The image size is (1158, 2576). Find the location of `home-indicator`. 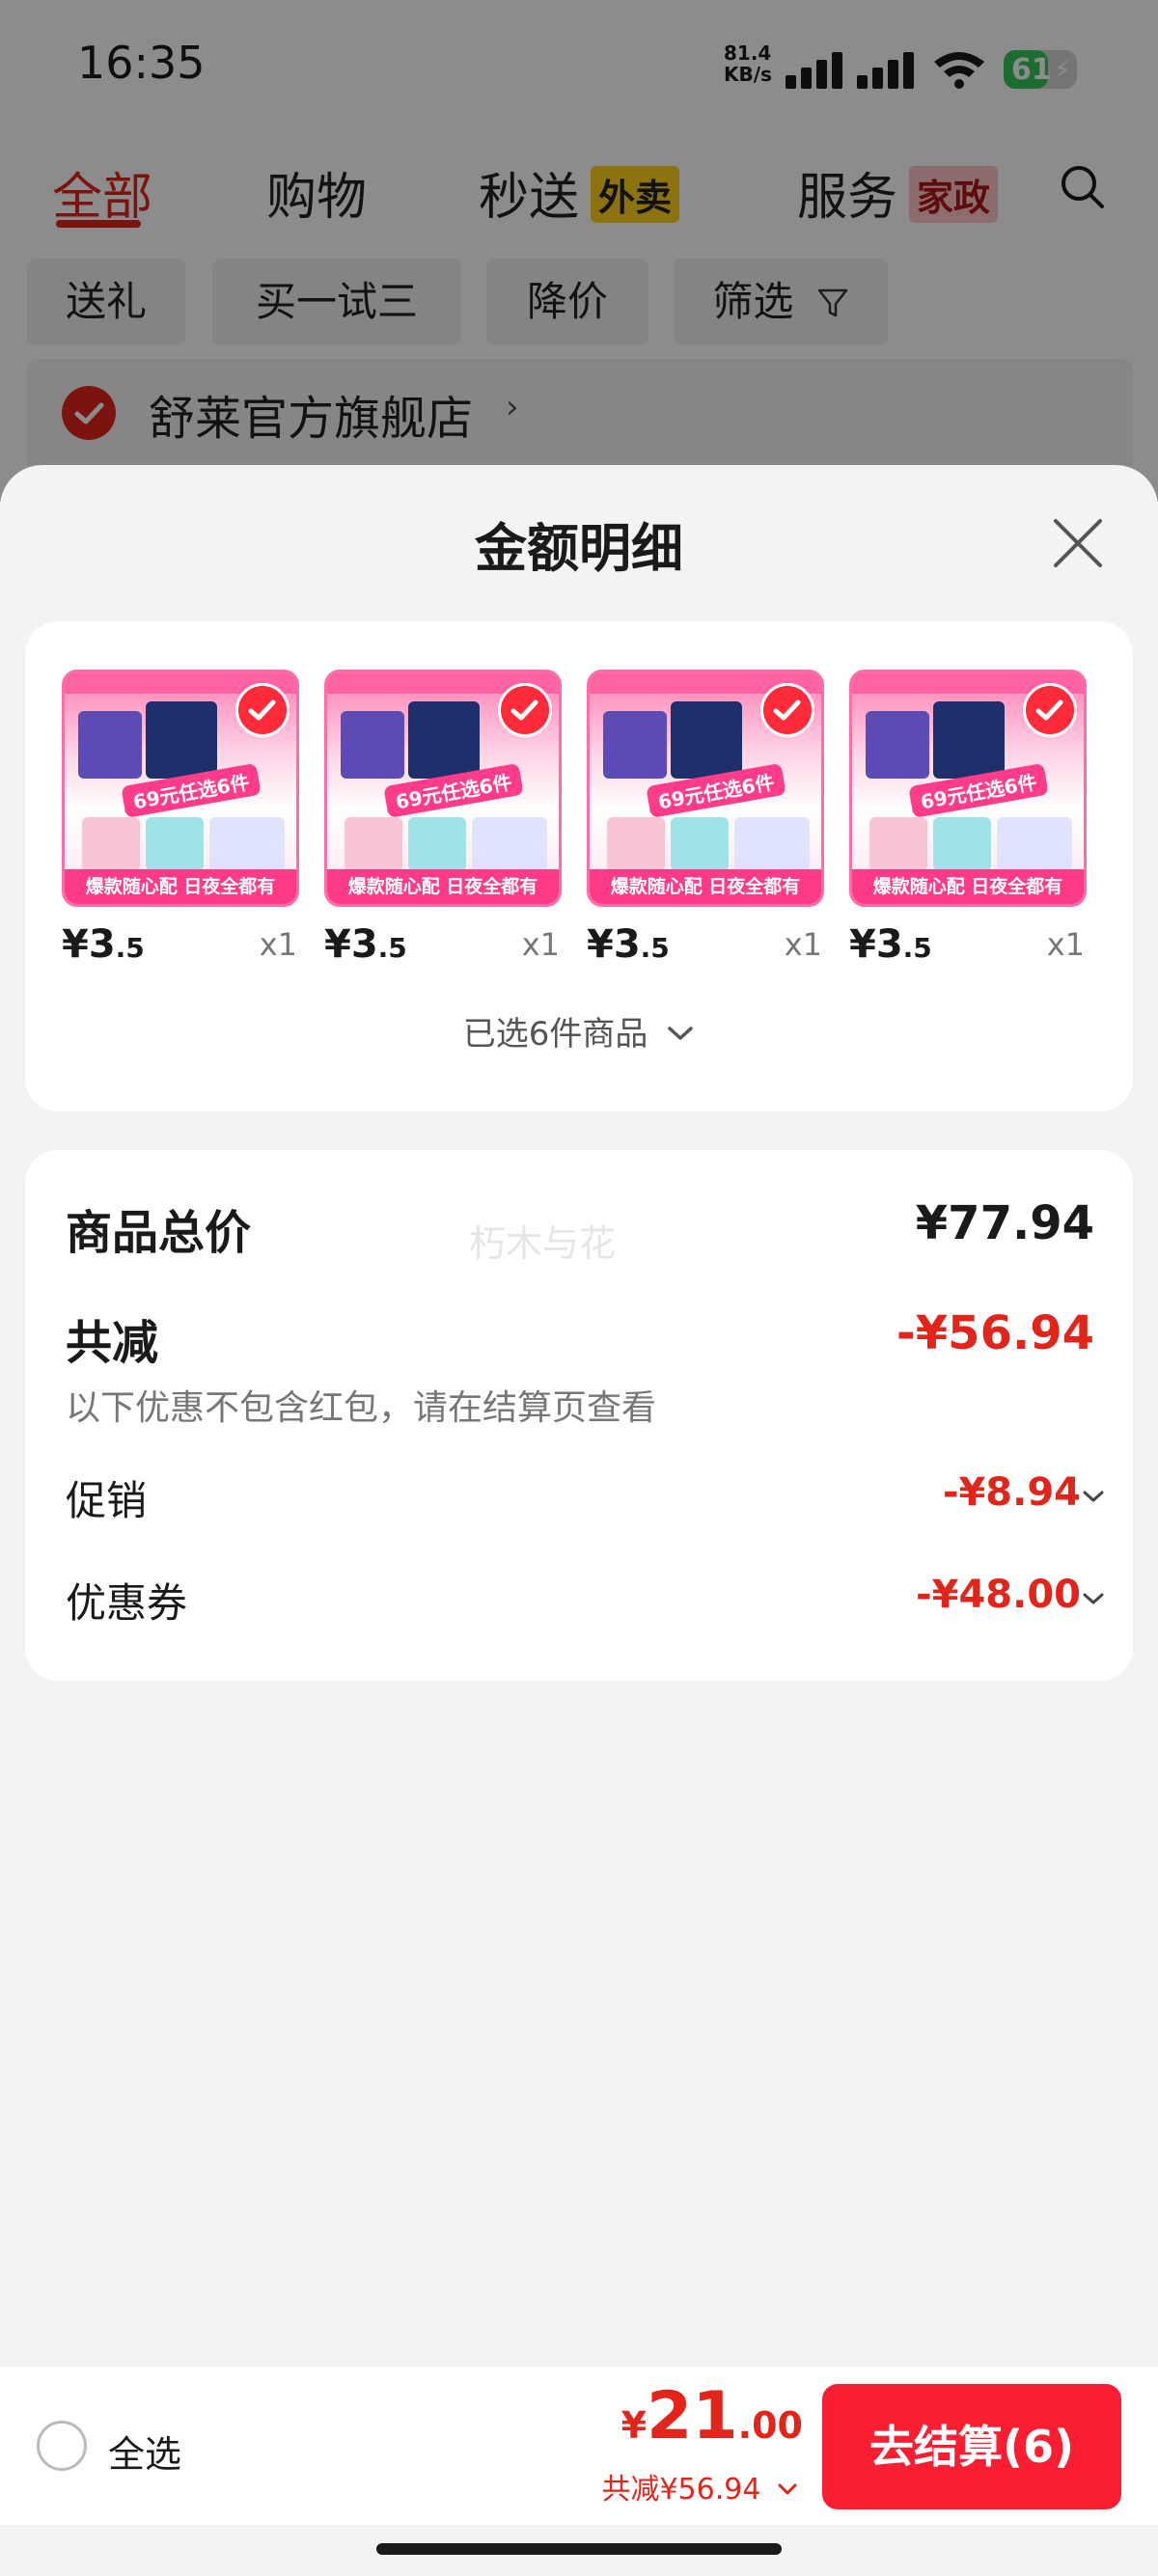

home-indicator is located at coordinates (579, 2549).